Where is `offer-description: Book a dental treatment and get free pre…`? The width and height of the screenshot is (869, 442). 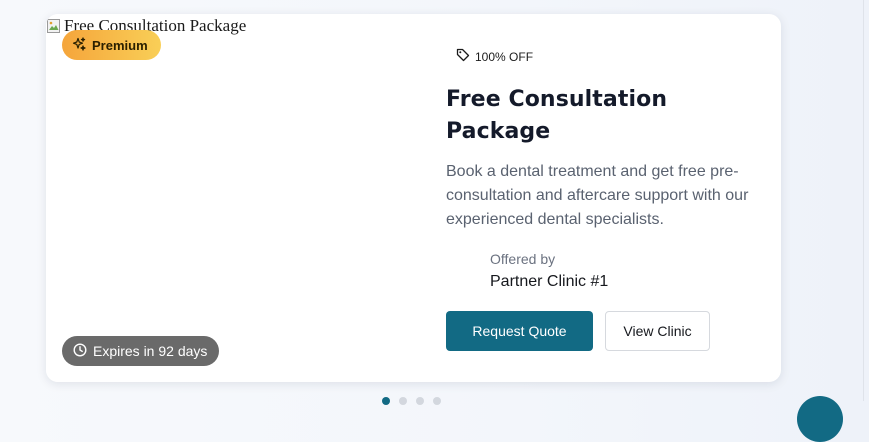
offer-description: Book a dental treatment and get free pre… is located at coordinates (597, 195).